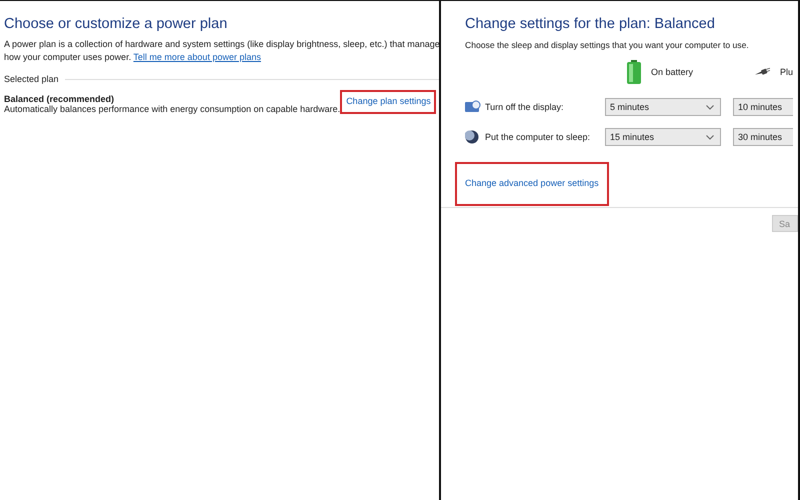 The height and width of the screenshot is (500, 800). What do you see at coordinates (763, 107) in the screenshot?
I see `dropdown: 10 minutes` at bounding box center [763, 107].